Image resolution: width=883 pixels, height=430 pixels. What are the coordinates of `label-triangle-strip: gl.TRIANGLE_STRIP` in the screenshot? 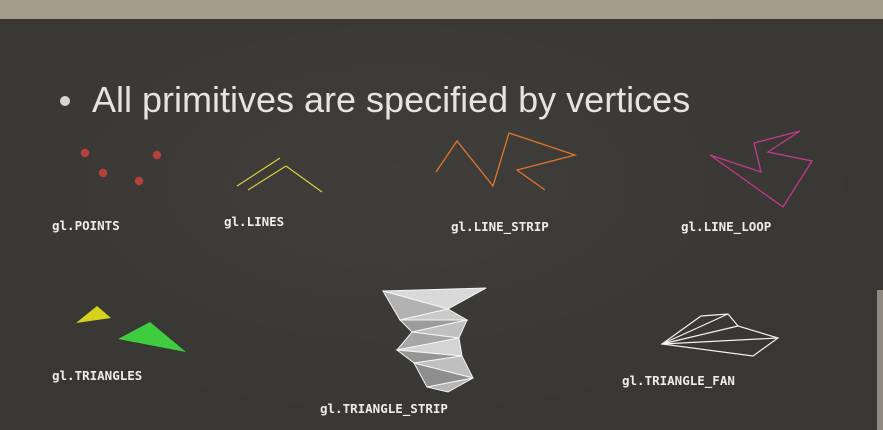 It's located at (384, 408).